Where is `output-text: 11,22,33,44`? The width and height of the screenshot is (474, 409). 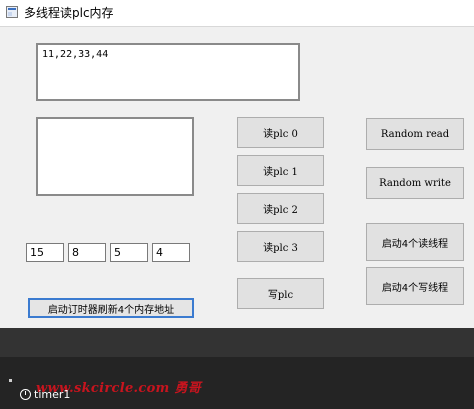
output-text: 11,22,33,44 is located at coordinates (75, 54).